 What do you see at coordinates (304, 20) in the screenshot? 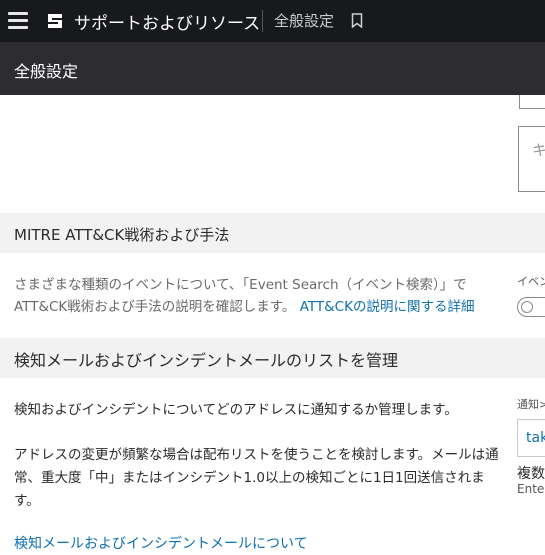
I see `breadcrumb: 全般設定` at bounding box center [304, 20].